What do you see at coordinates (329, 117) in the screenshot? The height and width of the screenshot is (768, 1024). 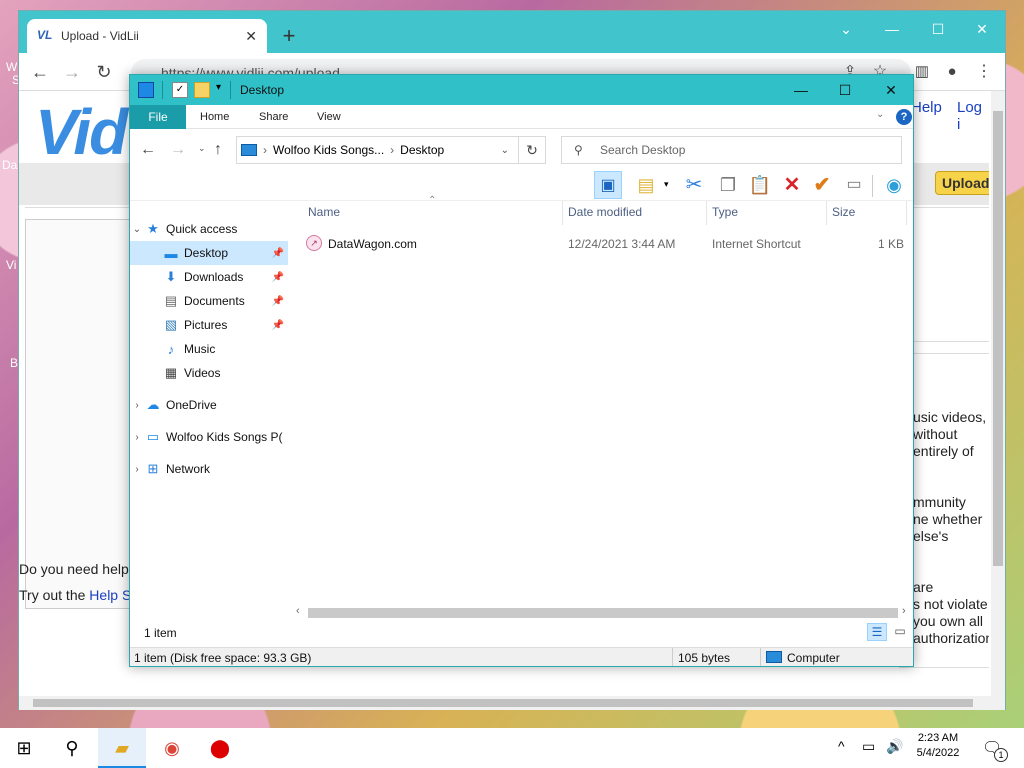 I see `tab-view: View` at bounding box center [329, 117].